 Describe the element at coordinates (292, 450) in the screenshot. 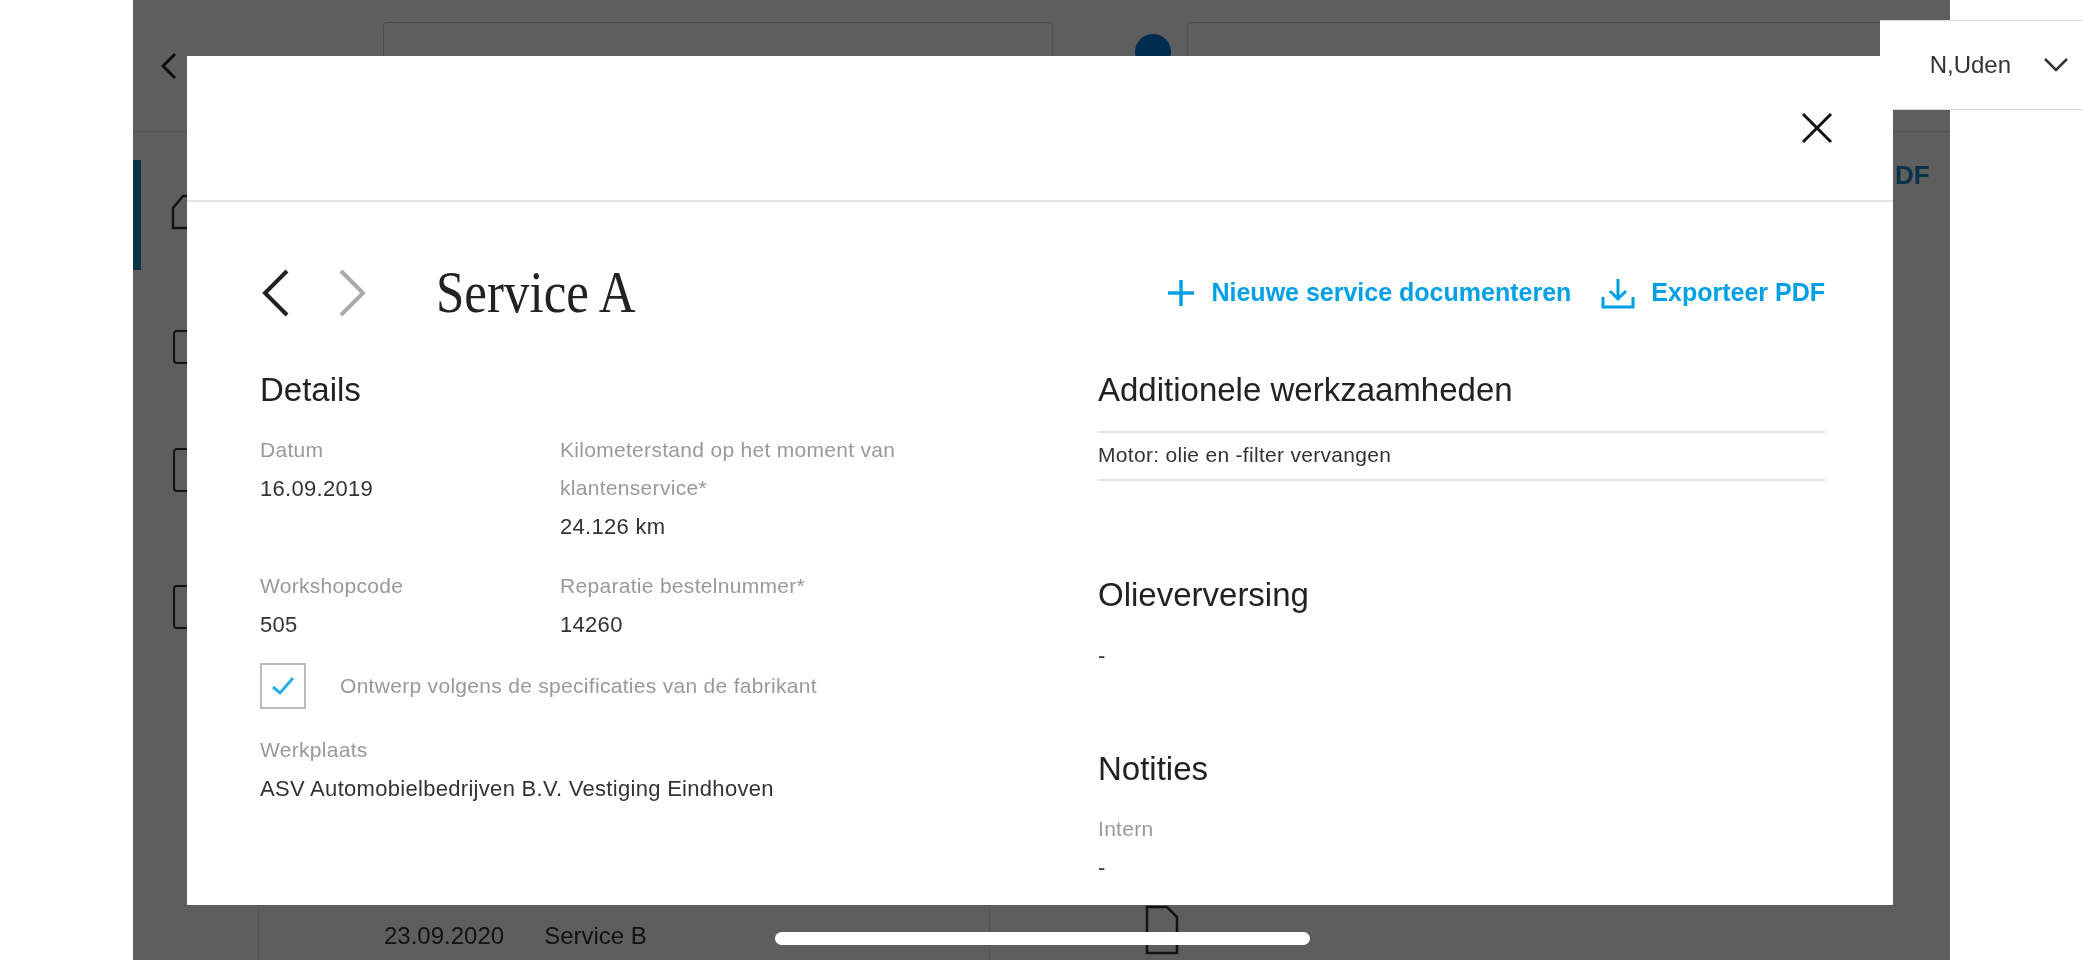

I see `field-label: Datum` at that location.